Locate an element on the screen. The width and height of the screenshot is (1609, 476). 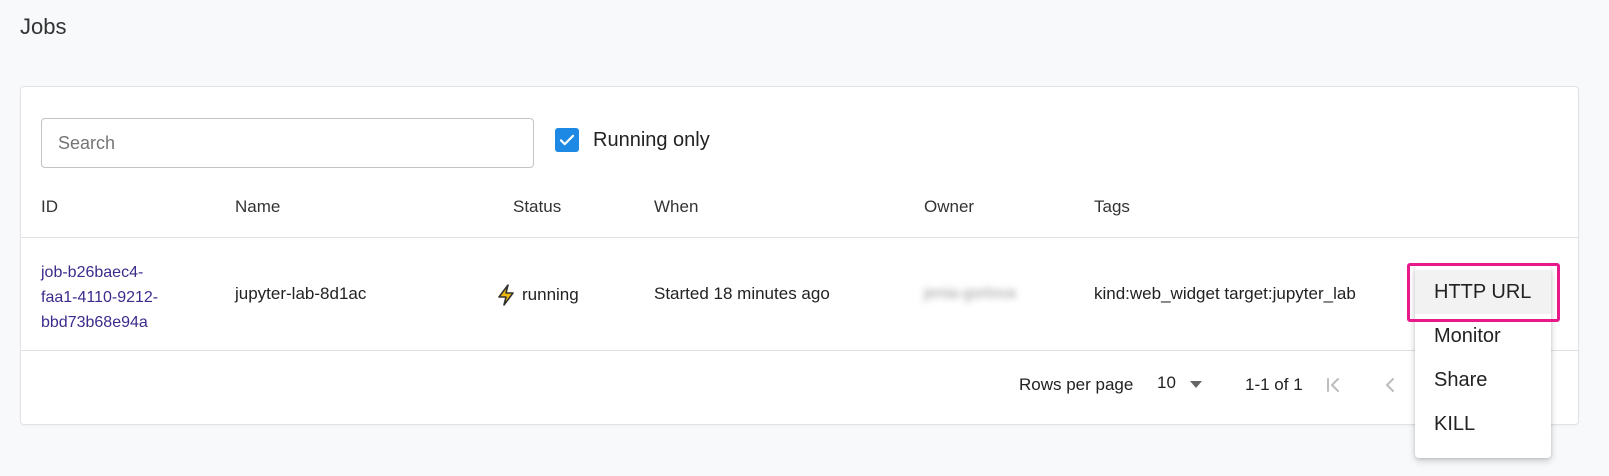
job-status-text: running is located at coordinates (550, 294).